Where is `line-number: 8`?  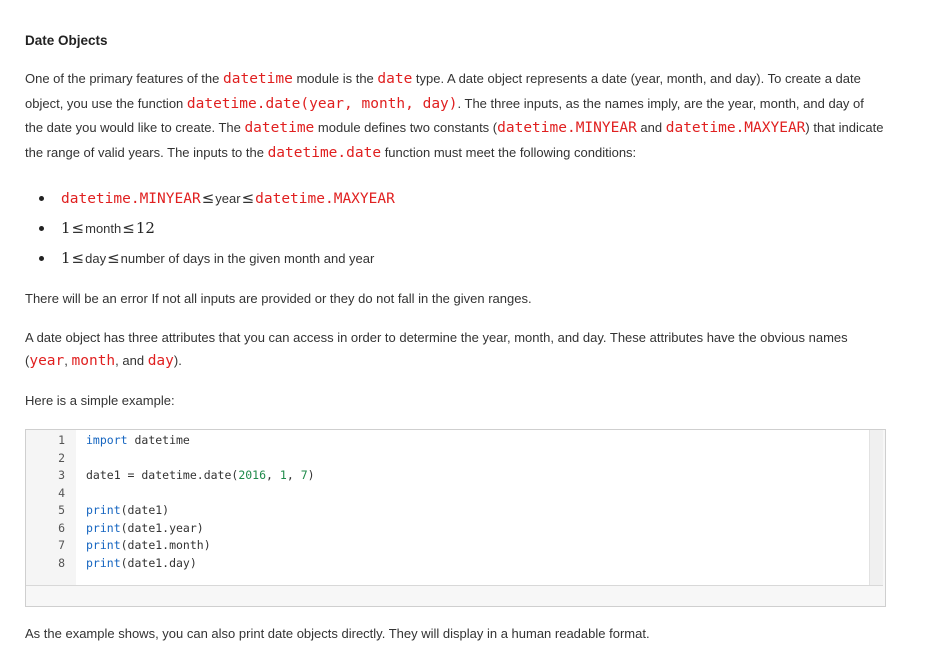 line-number: 8 is located at coordinates (61, 562).